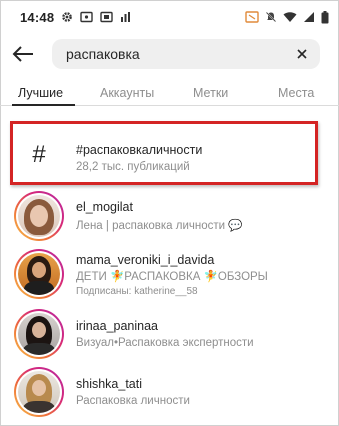 This screenshot has width=339, height=426. I want to click on account-result-el-mogilat: el_mogilat Лена | распаковка личности 💬, so click(169, 216).